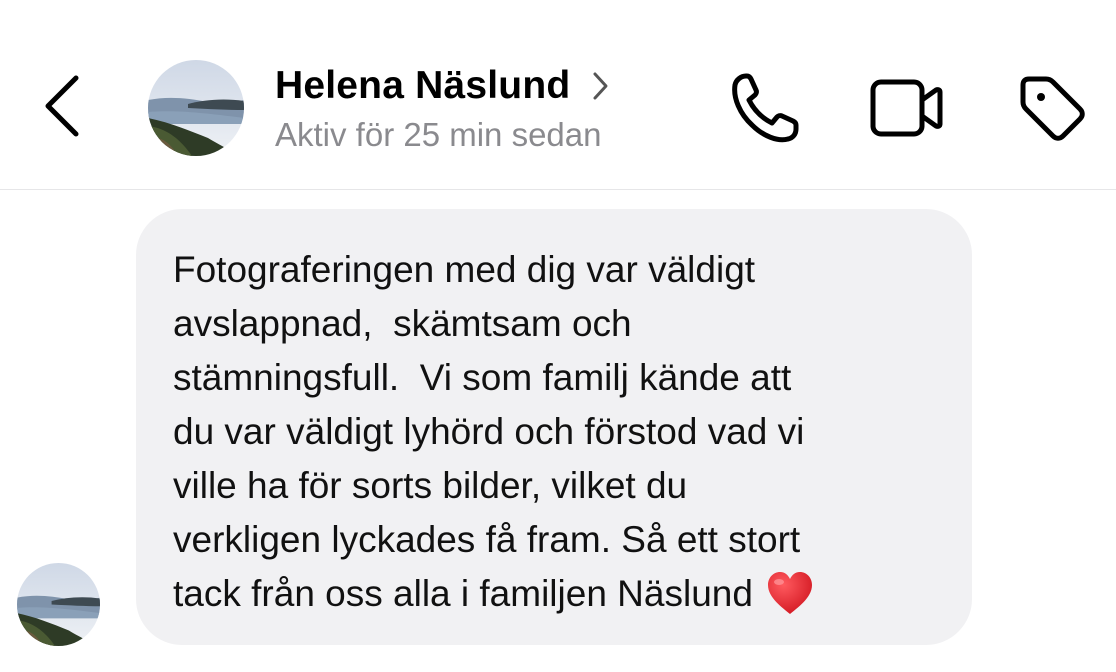 Image resolution: width=1116 pixels, height=672 pixels. I want to click on message-line: verkligen lyckades få fram. Så ett stort, so click(487, 539).